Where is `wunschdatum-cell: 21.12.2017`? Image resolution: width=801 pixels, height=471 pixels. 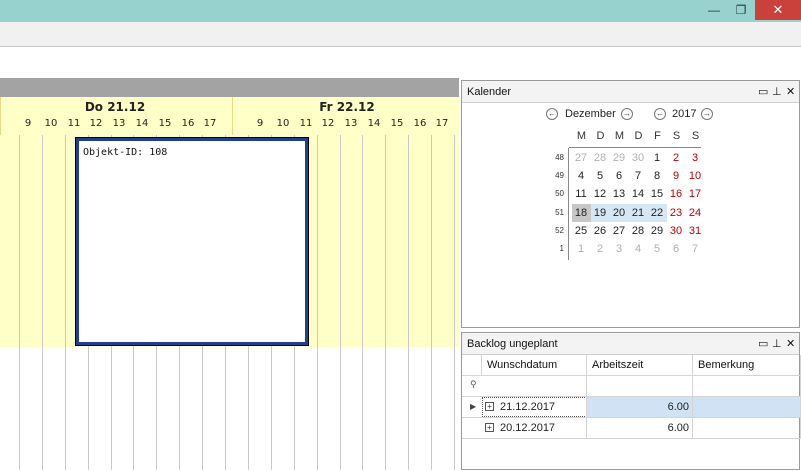 wunschdatum-cell: 21.12.2017 is located at coordinates (528, 407).